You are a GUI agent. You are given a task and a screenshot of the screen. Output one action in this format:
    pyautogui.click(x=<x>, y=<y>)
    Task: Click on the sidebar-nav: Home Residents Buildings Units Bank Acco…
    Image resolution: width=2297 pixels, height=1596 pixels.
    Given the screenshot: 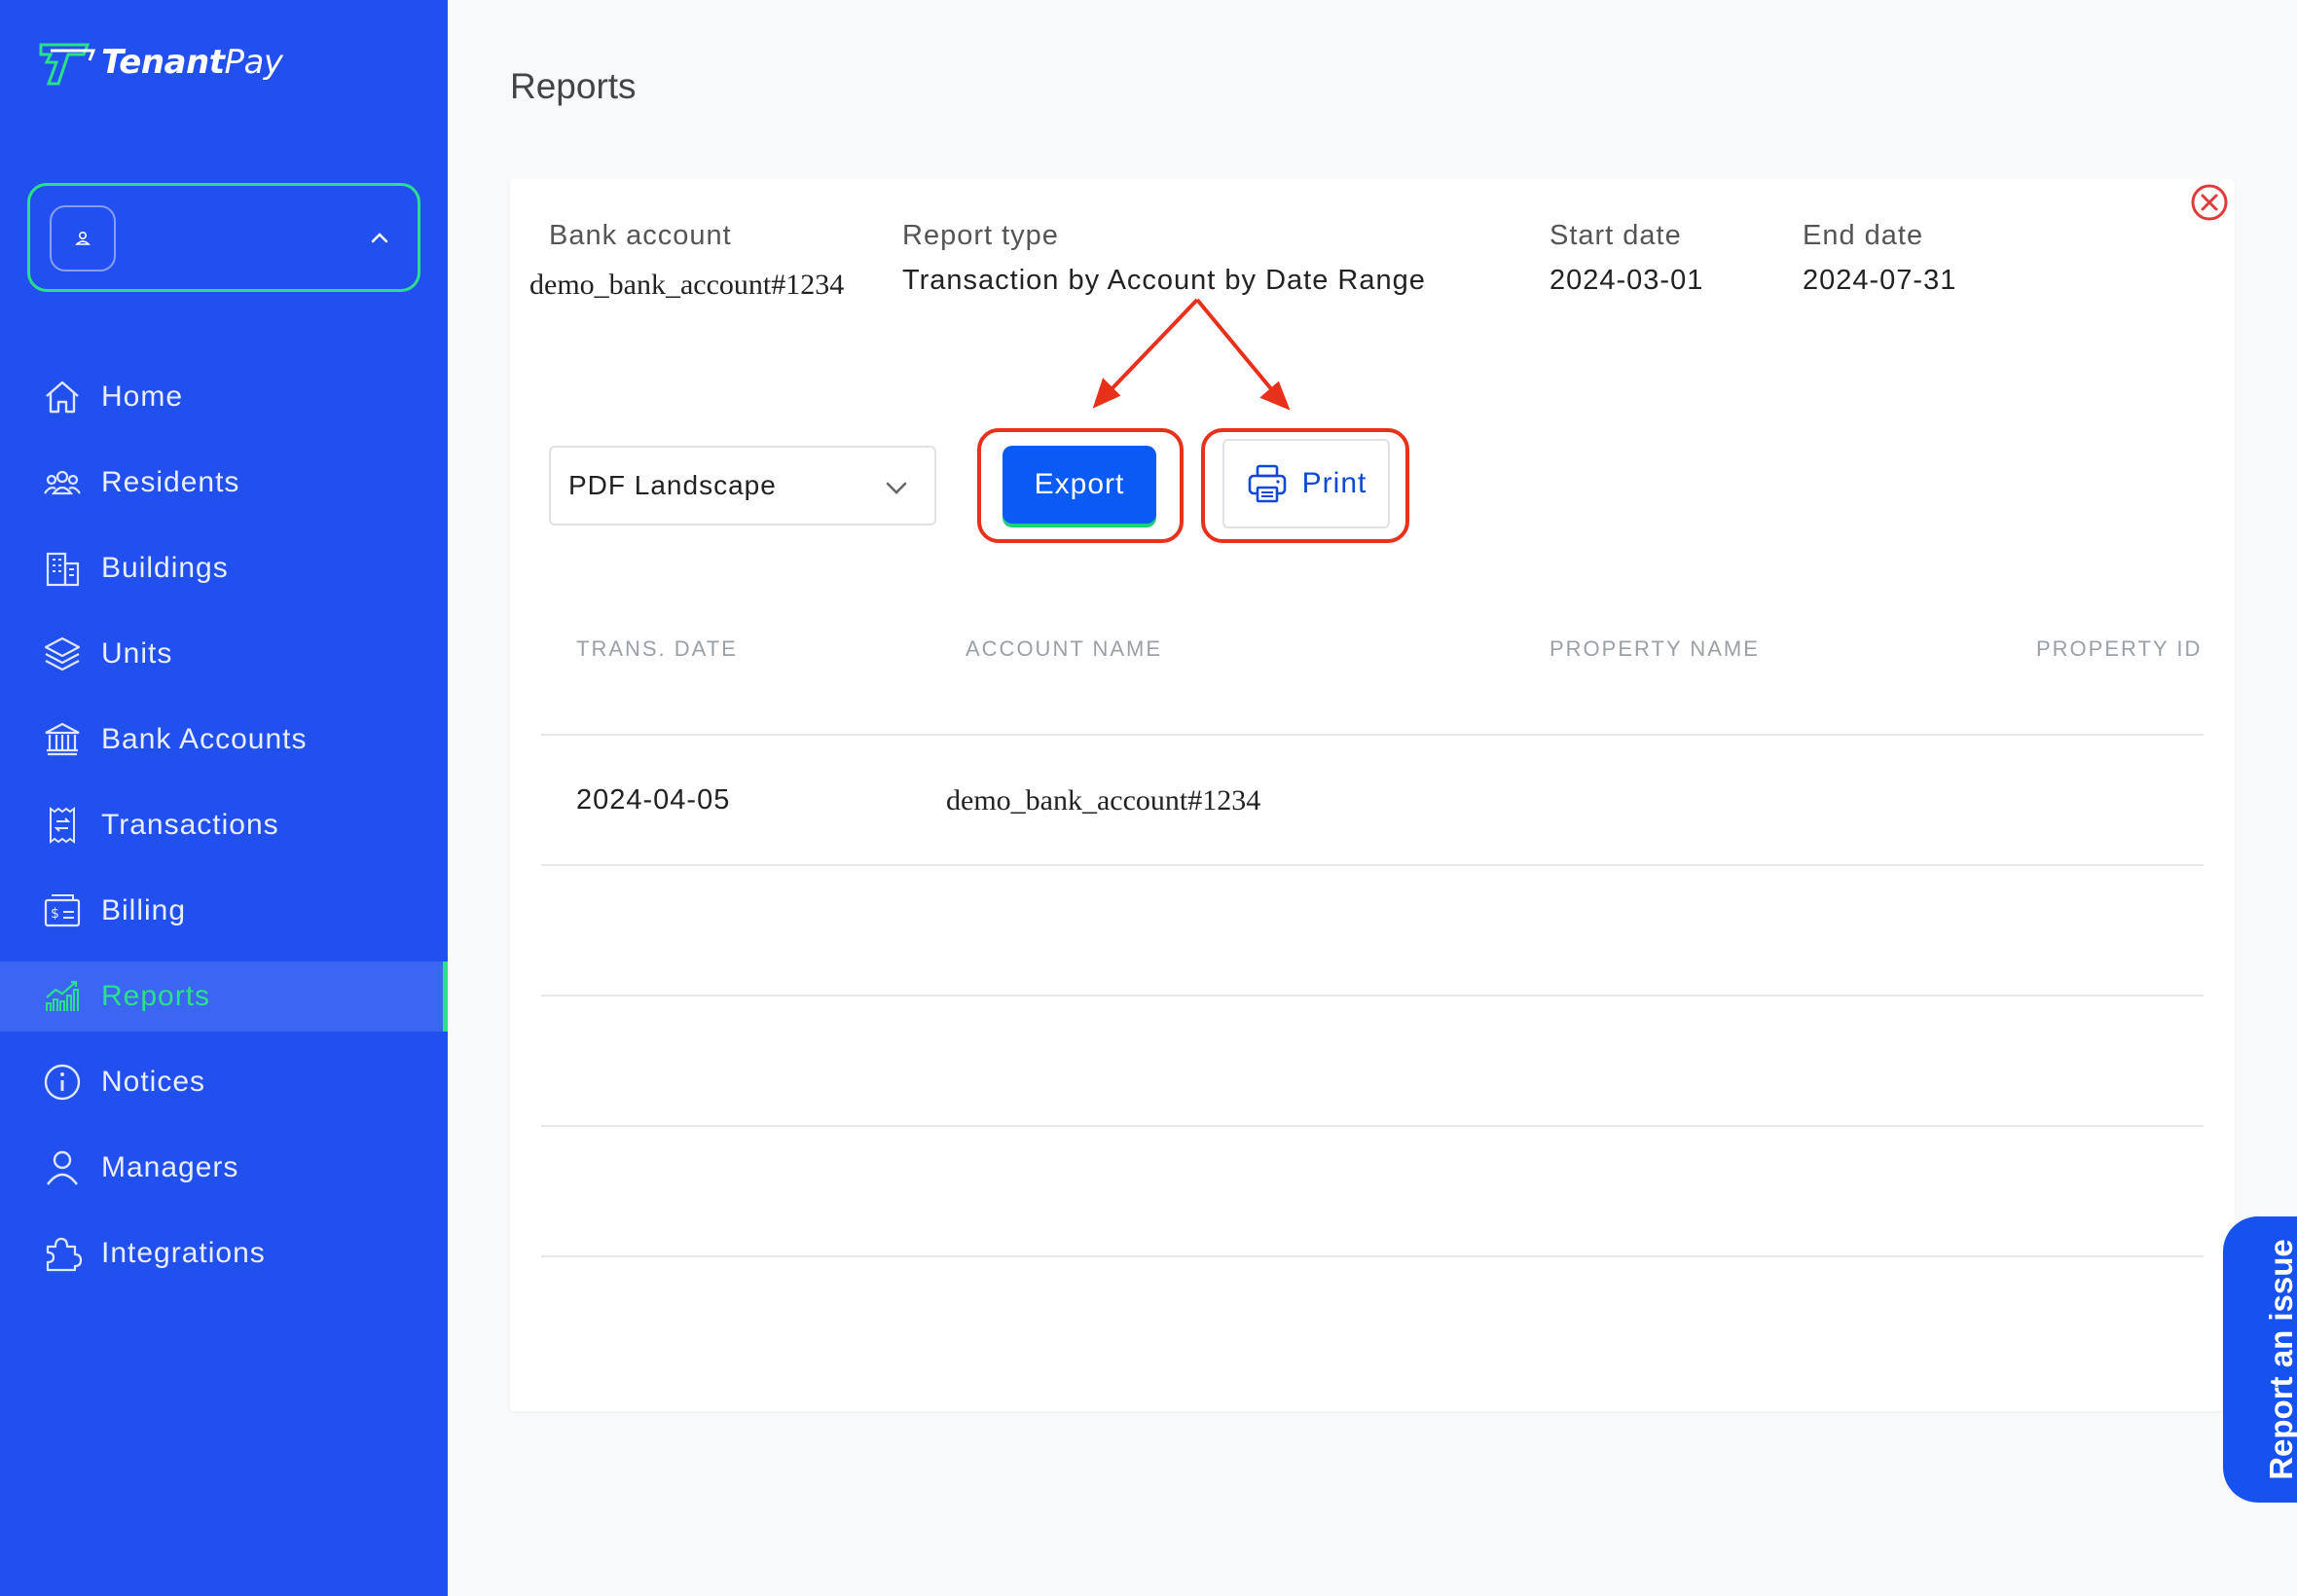 What is the action you would take?
    pyautogui.click(x=224, y=833)
    